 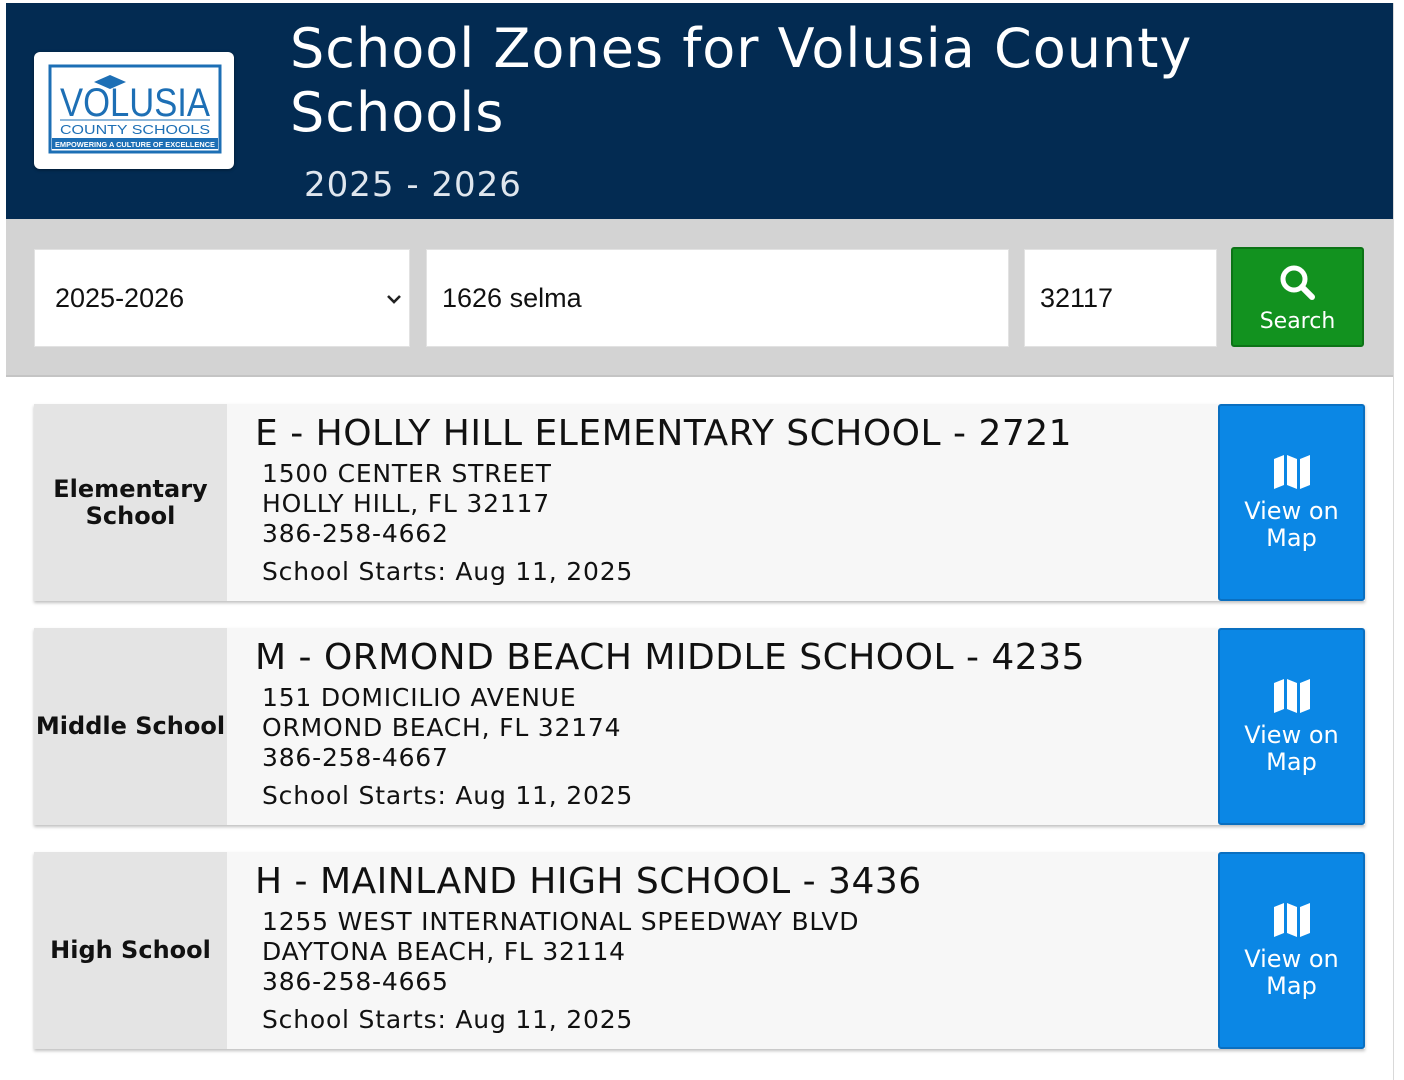 I want to click on logo-tagline: EMPOWERING A CULTURE OF EXCELLENCE, so click(x=135, y=145).